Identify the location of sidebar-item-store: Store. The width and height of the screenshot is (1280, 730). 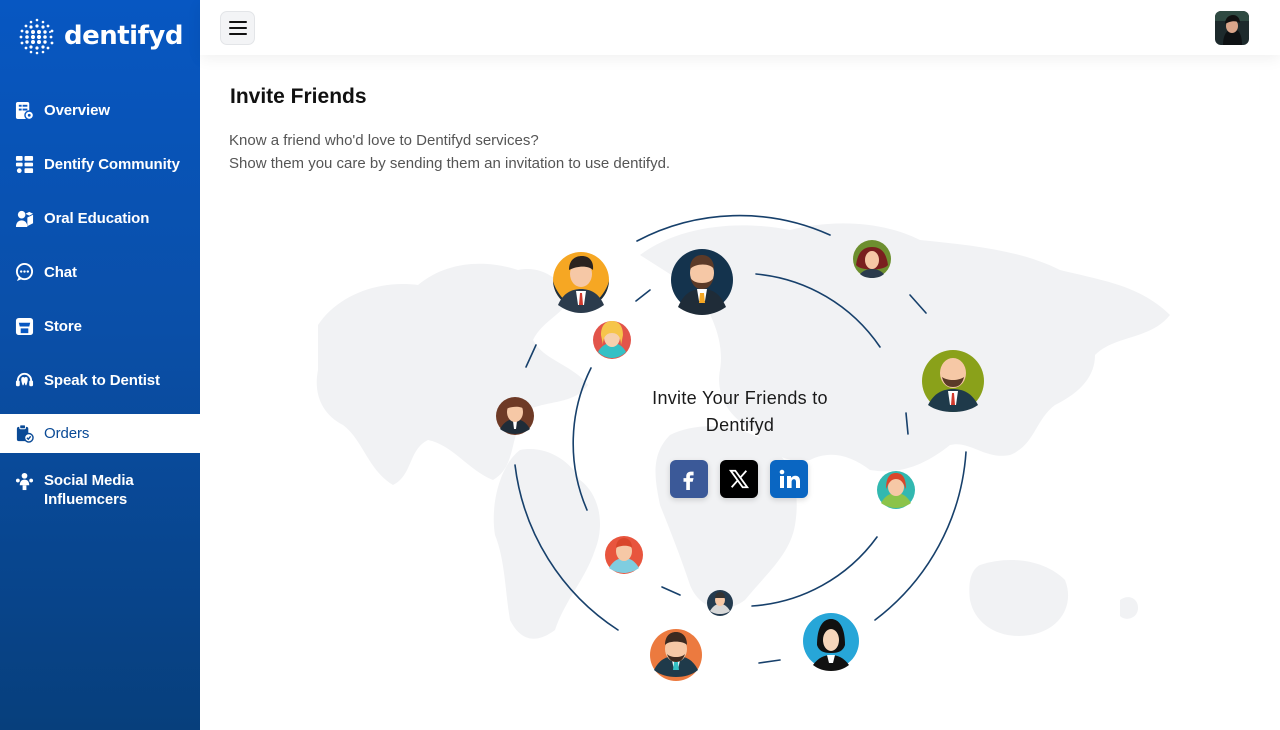
(100, 326).